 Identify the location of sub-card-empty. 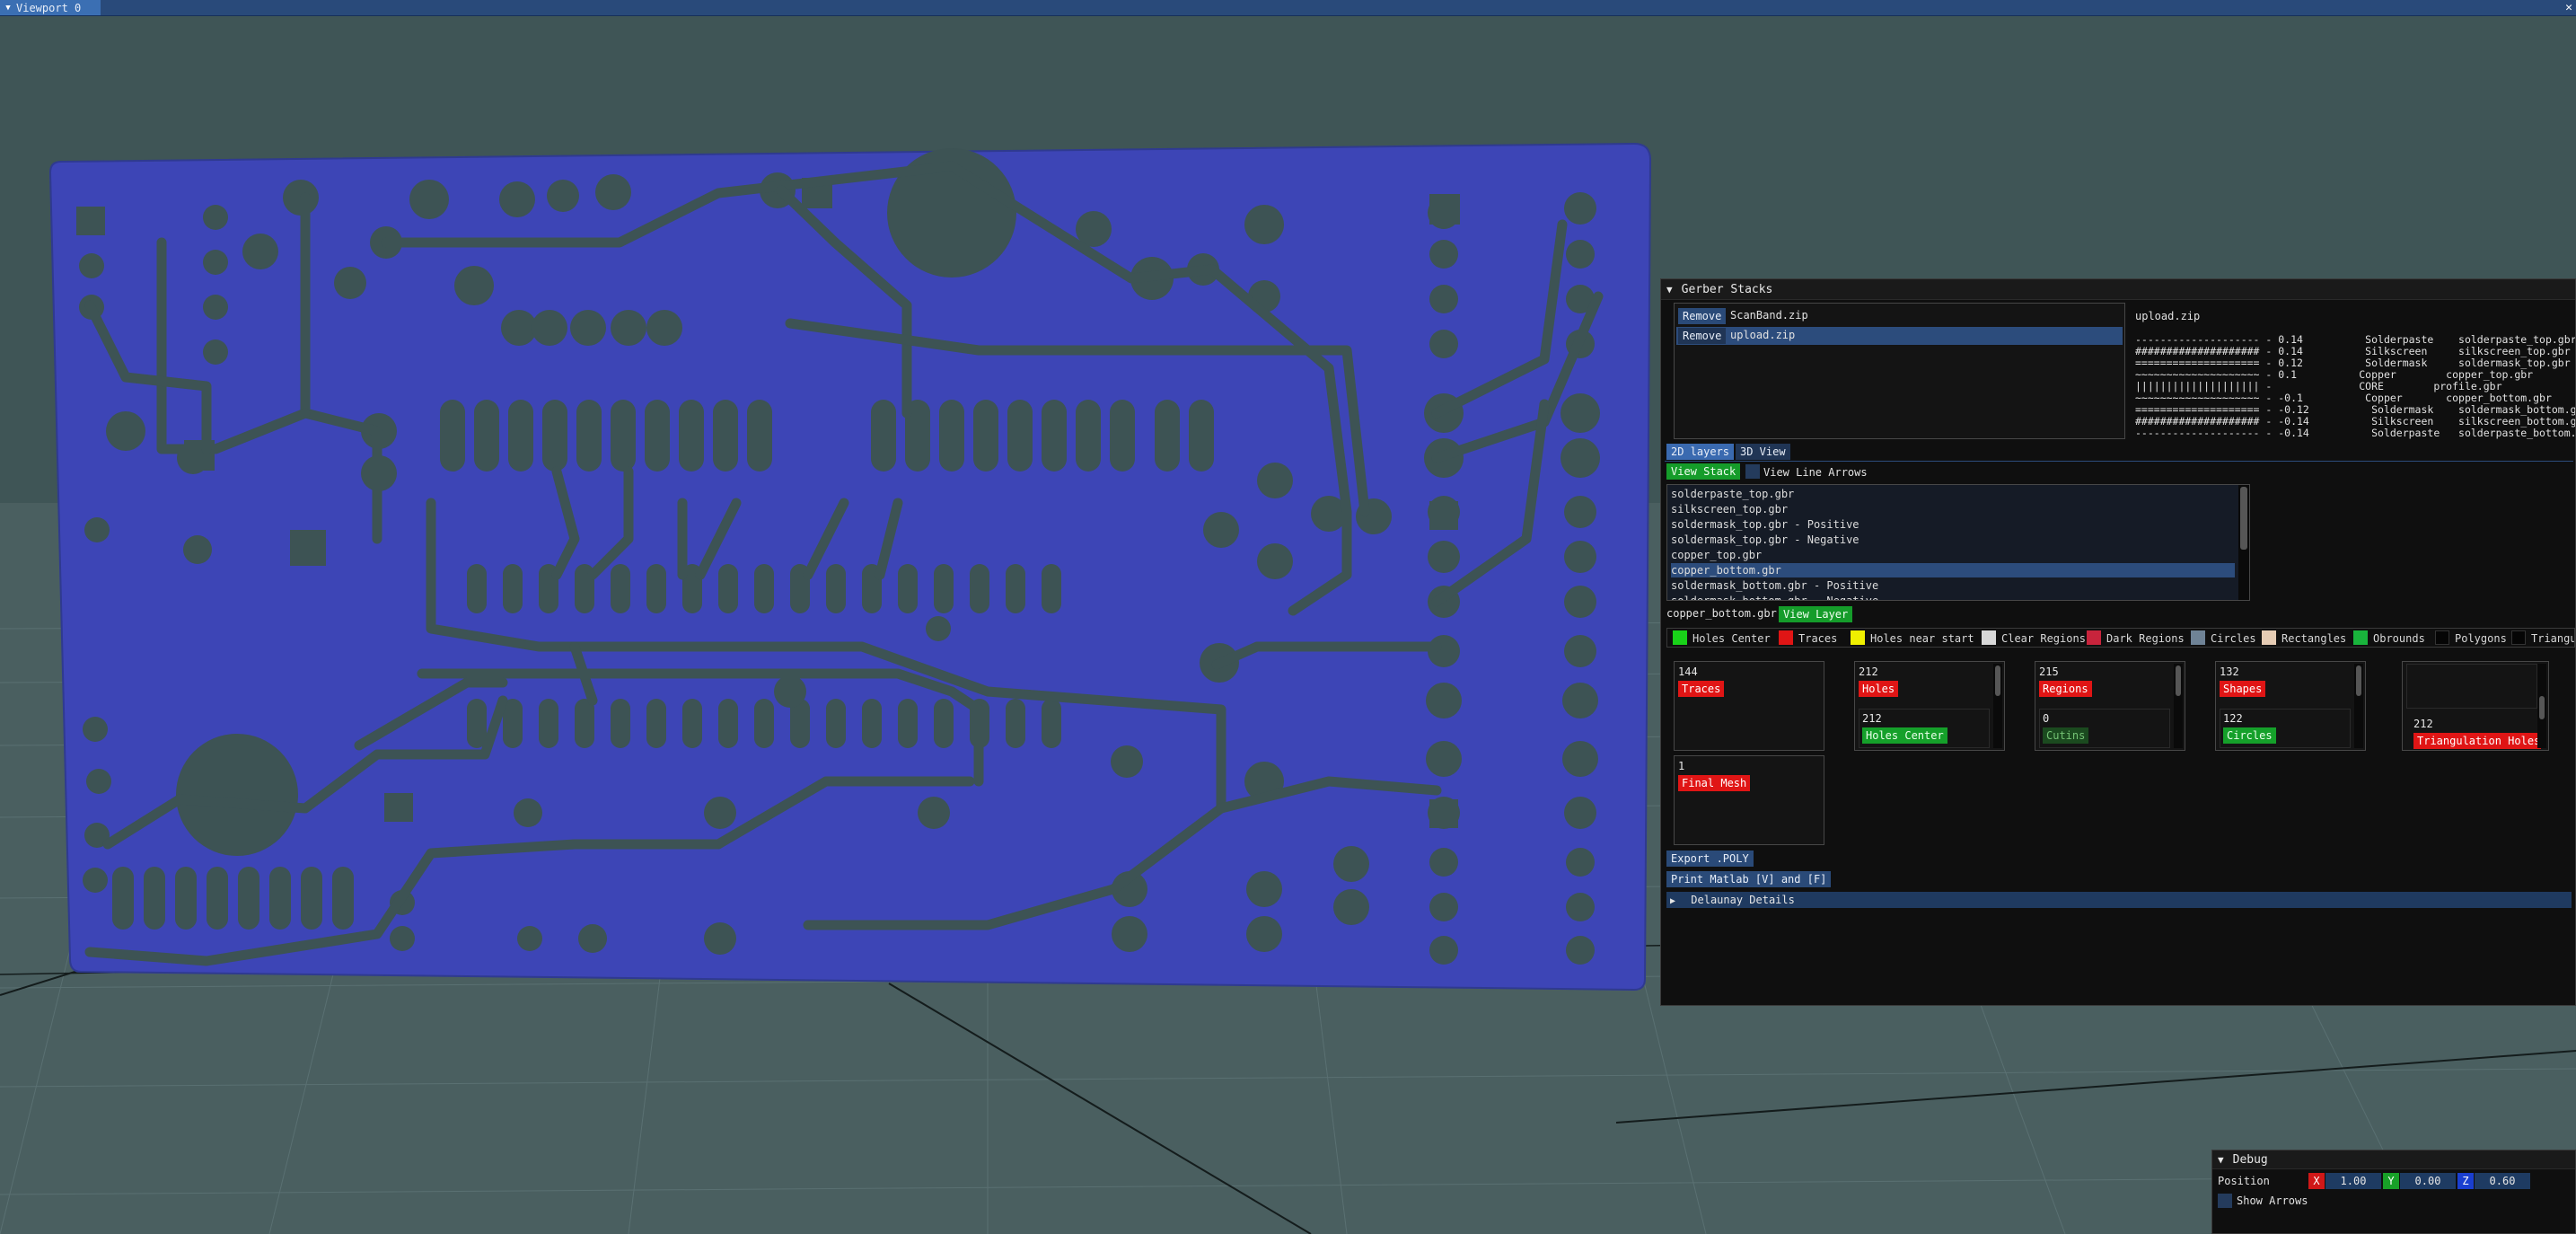
(2472, 686).